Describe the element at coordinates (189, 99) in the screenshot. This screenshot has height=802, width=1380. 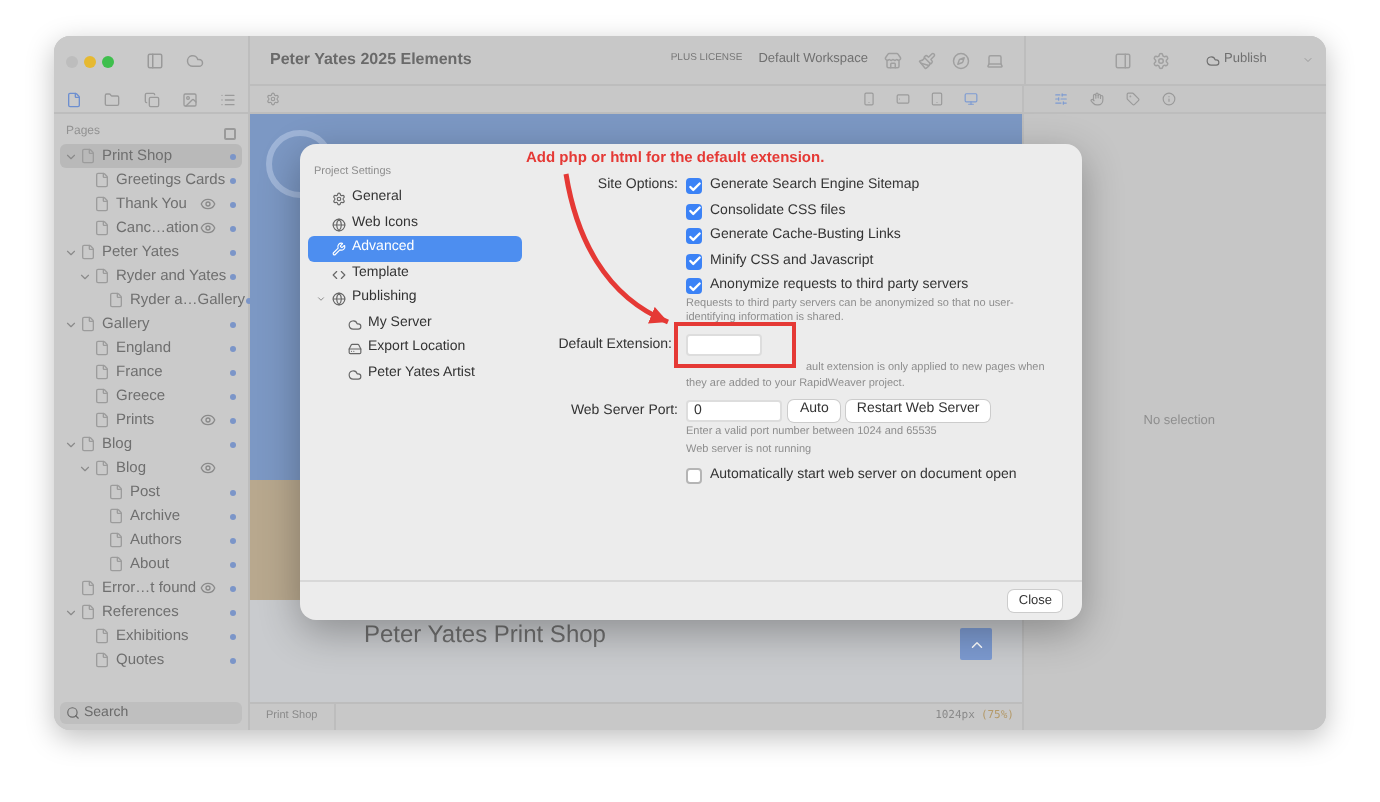
I see `image-icon` at that location.